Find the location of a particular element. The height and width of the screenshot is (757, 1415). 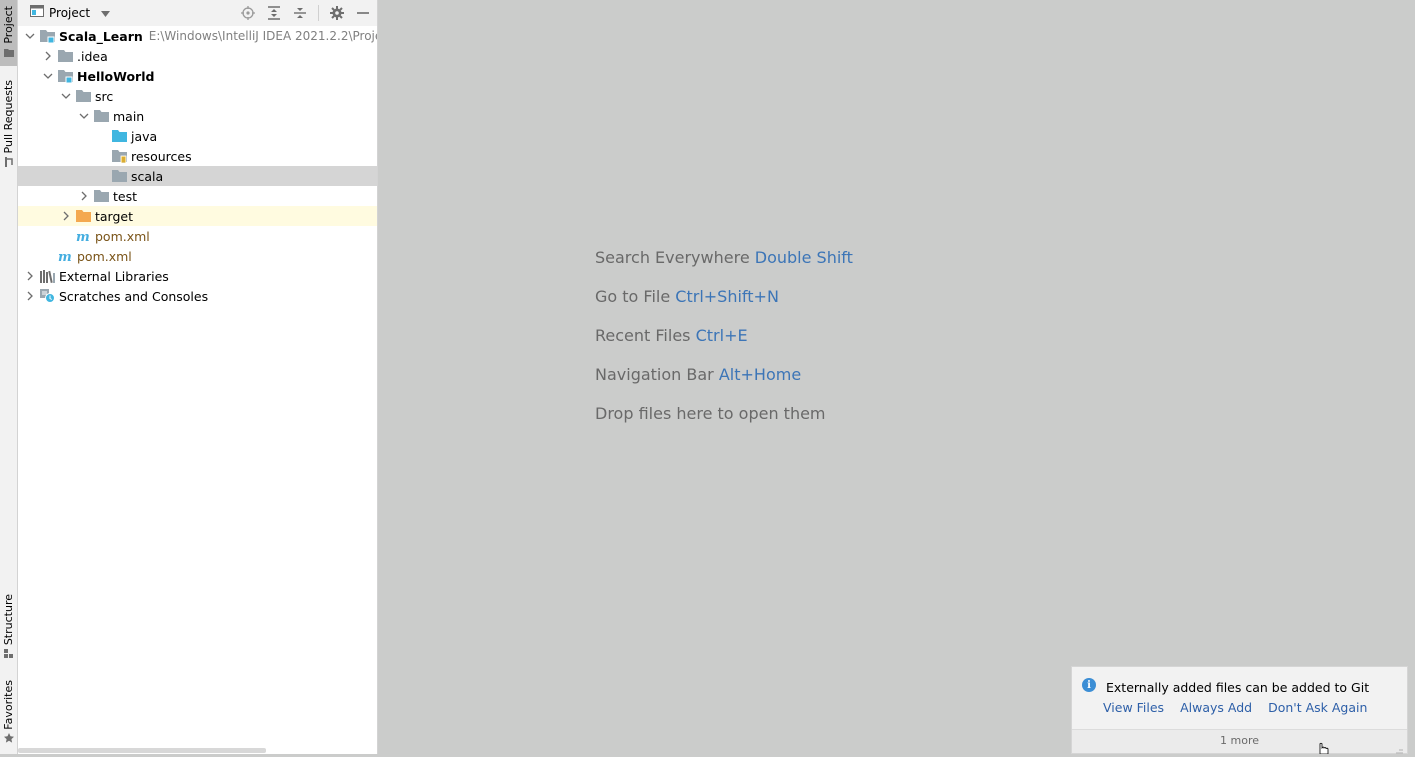

tree-item-label: scala is located at coordinates (147, 176).